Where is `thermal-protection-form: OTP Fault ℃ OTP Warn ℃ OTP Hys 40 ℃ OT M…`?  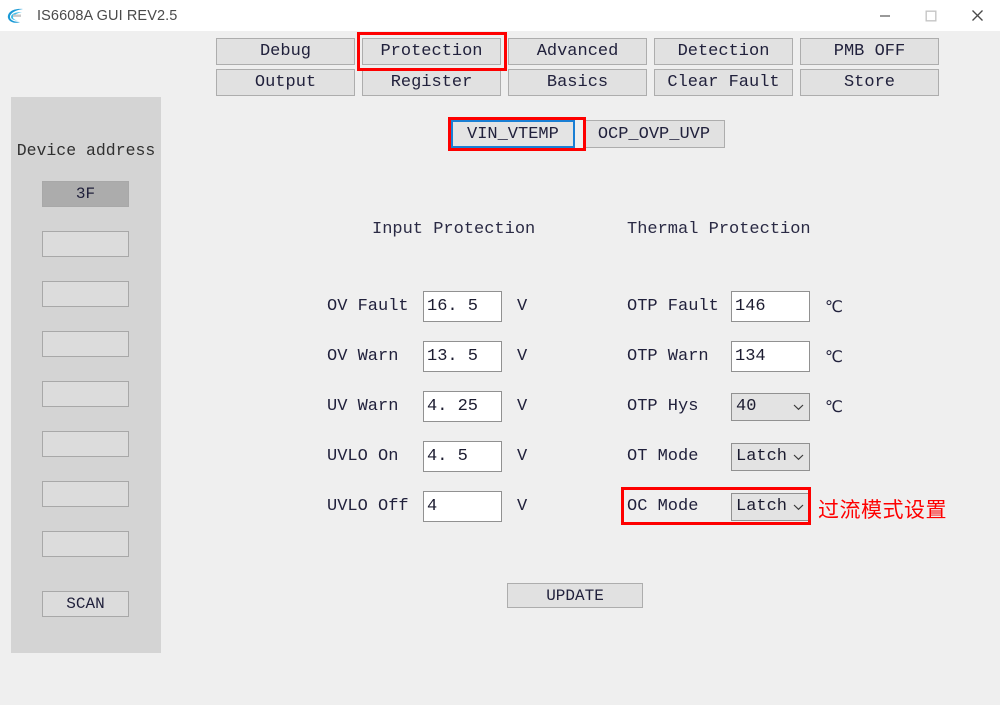
thermal-protection-form: OTP Fault ℃ OTP Warn ℃ OTP Hys 40 ℃ OT M… is located at coordinates (735, 406).